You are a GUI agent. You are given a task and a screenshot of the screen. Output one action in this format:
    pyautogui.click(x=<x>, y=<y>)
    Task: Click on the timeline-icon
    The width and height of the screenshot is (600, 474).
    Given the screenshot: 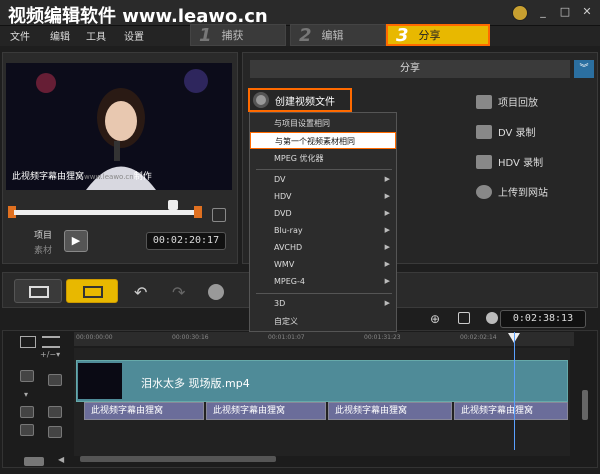 What is the action you would take?
    pyautogui.click(x=93, y=292)
    